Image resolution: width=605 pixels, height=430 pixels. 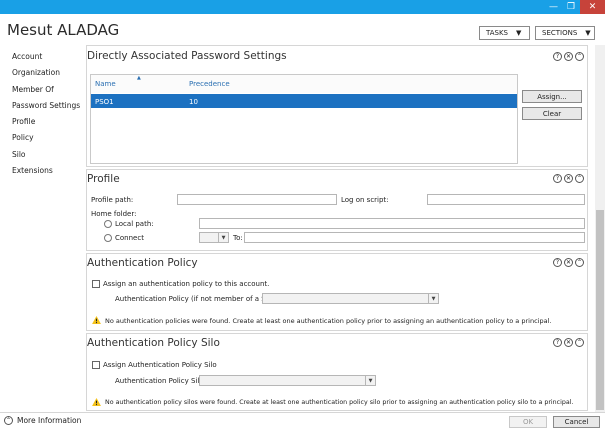 I want to click on drive-letter-select: ▼, so click(x=214, y=237).